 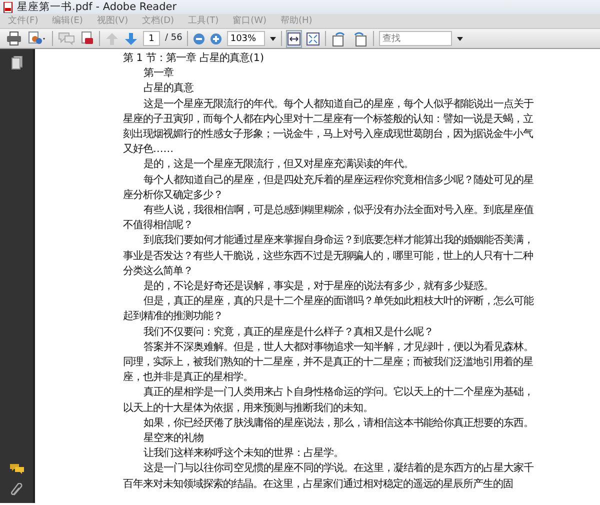 What do you see at coordinates (168, 88) in the screenshot?
I see `paragraph: 占星的真意` at bounding box center [168, 88].